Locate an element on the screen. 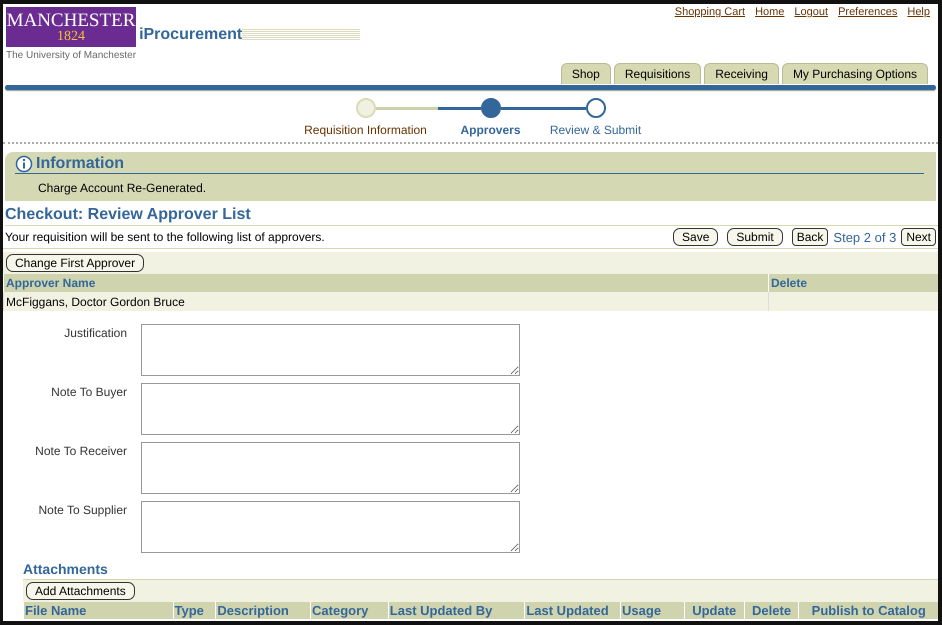 The height and width of the screenshot is (625, 942). back-button: Back is located at coordinates (810, 237).